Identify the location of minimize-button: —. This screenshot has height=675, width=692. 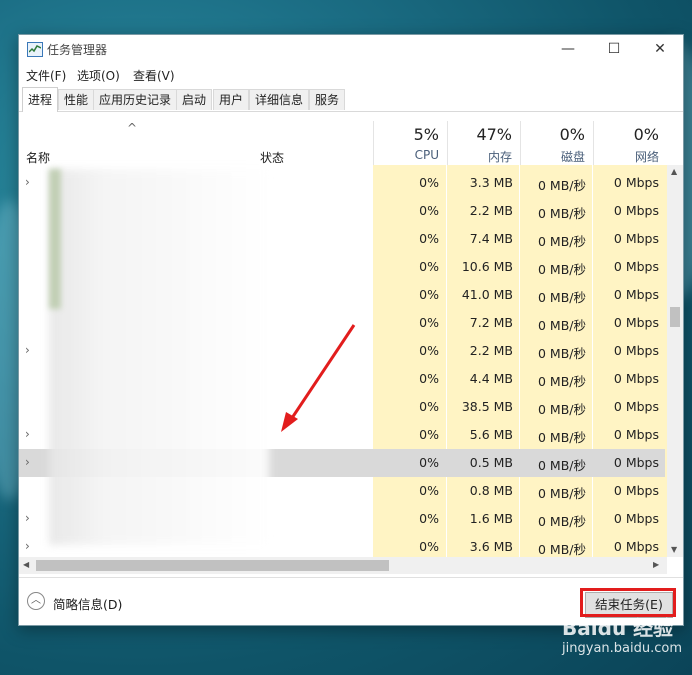
(568, 49).